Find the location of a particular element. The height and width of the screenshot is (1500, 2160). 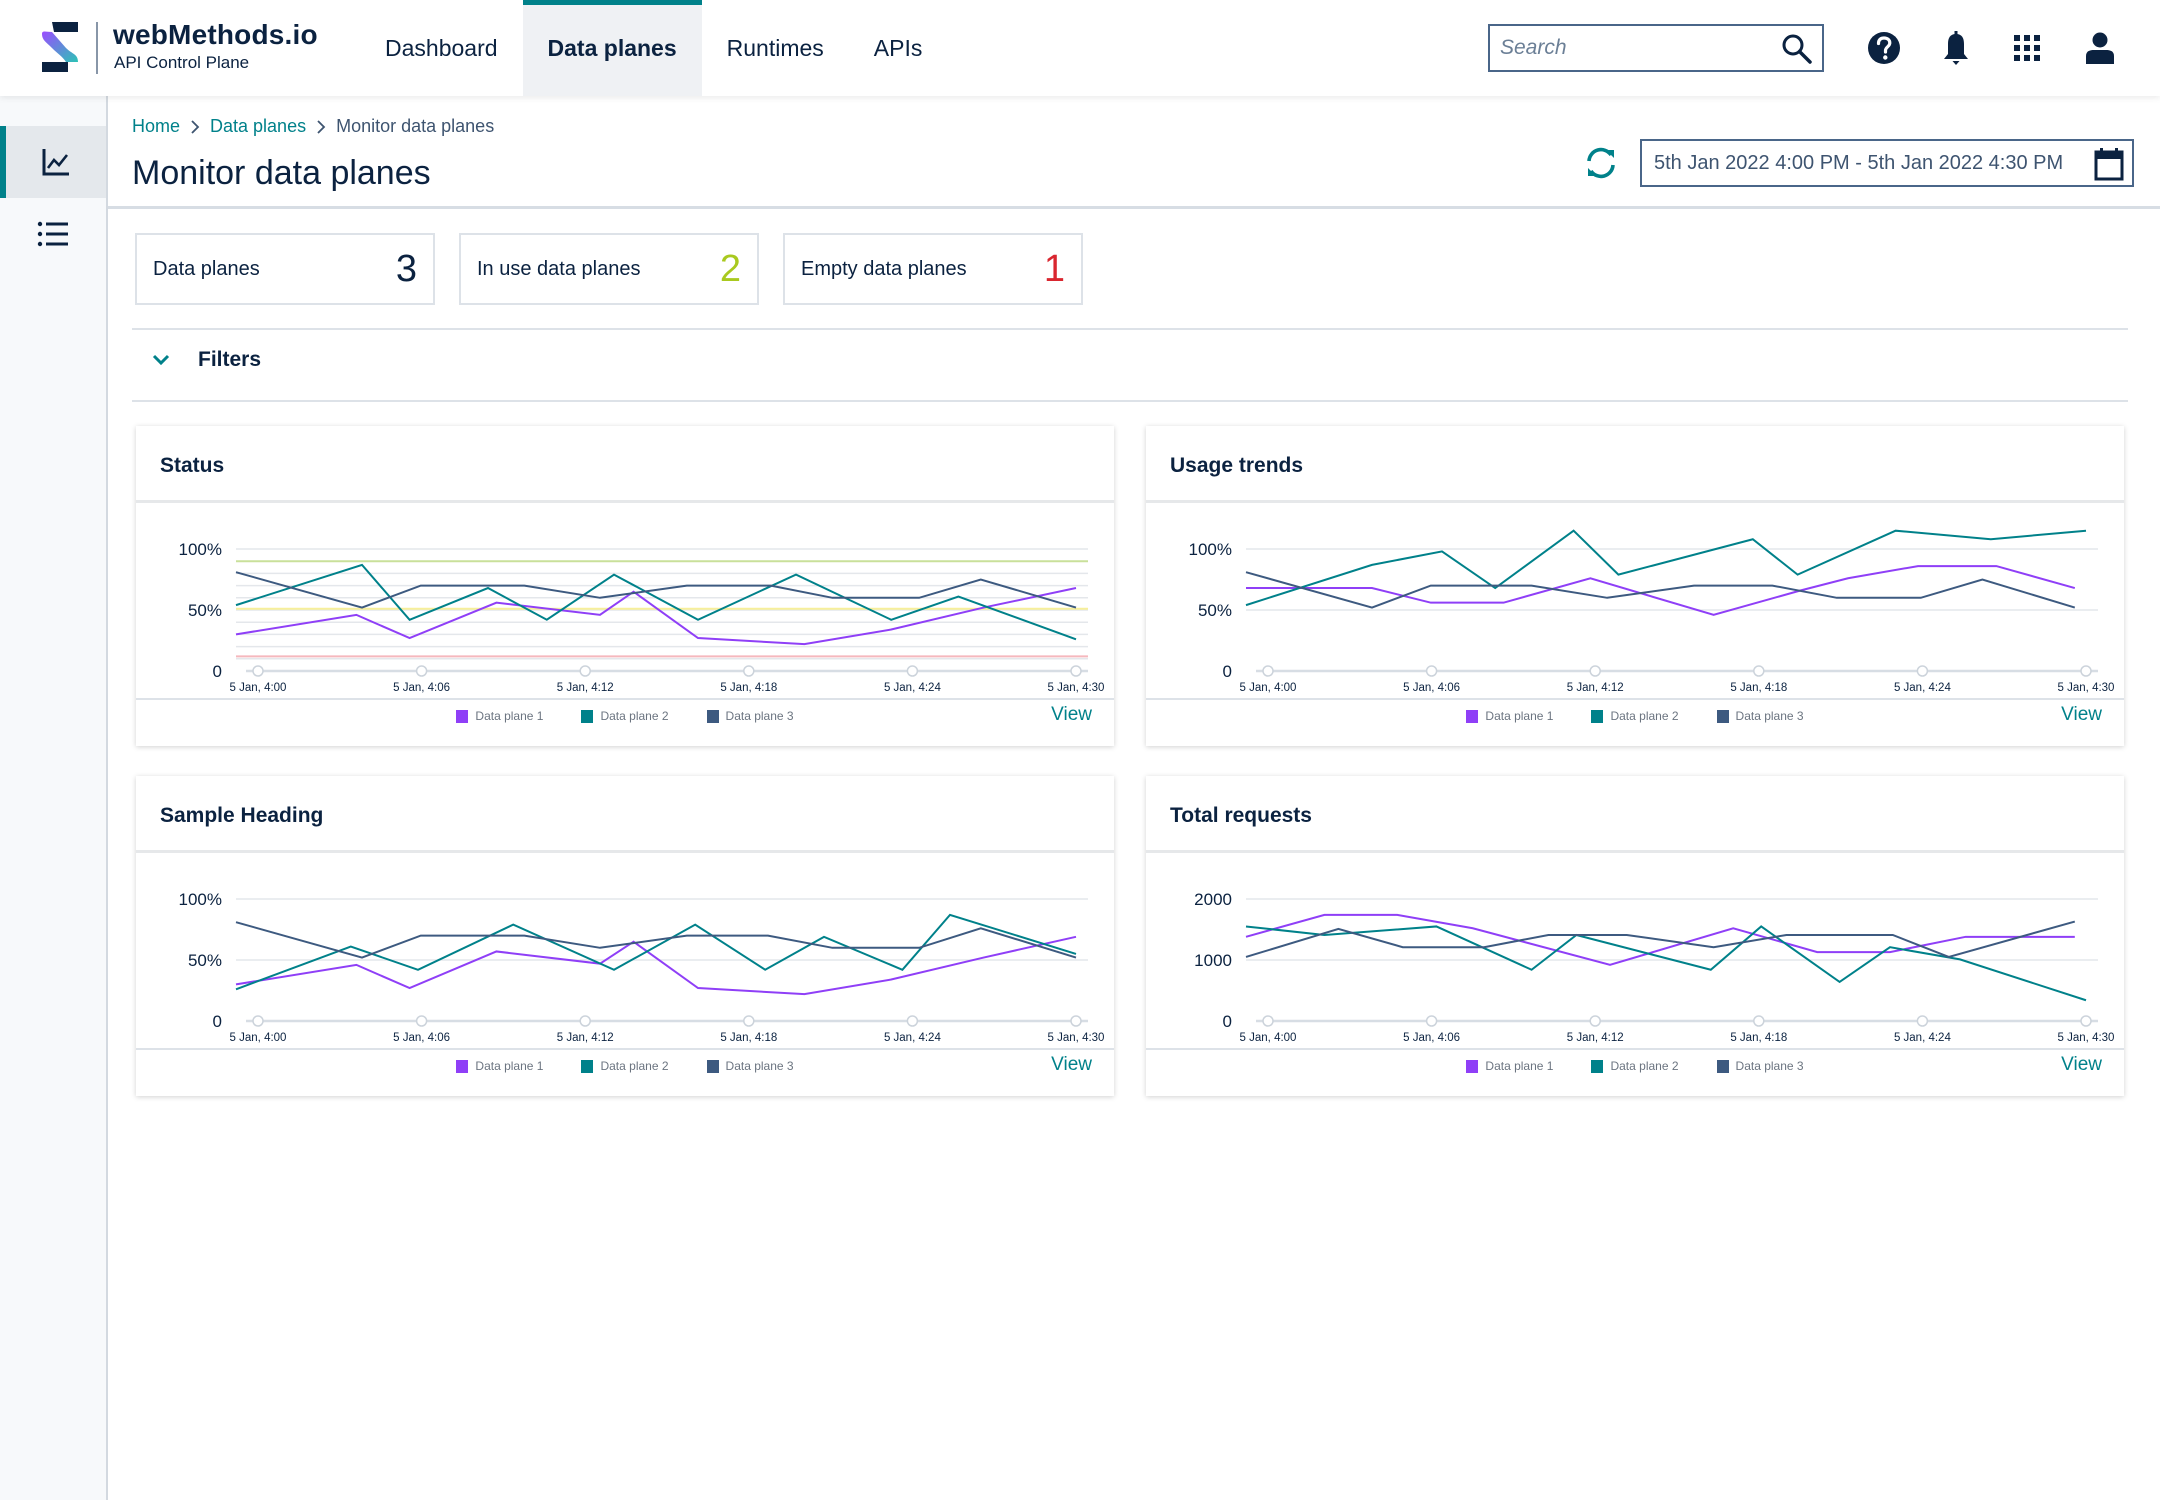

y-tick-label: 50% is located at coordinates (1215, 610).